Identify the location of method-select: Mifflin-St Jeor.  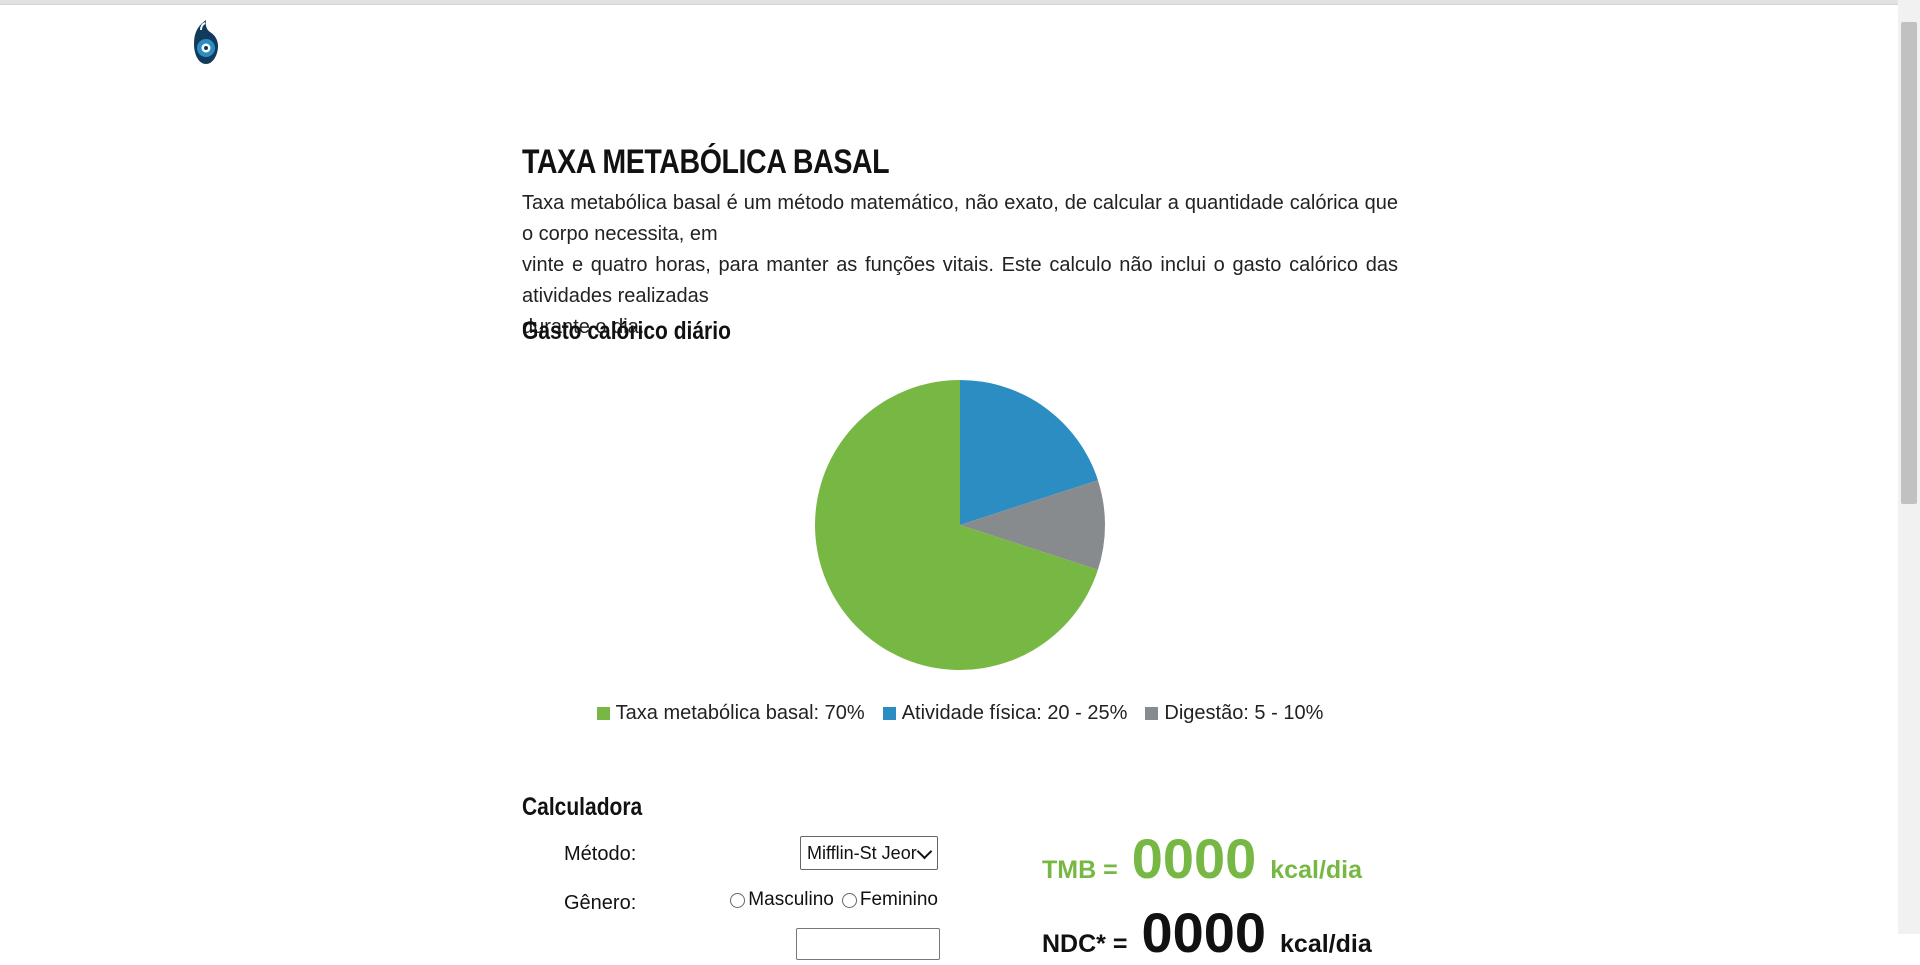
(869, 853).